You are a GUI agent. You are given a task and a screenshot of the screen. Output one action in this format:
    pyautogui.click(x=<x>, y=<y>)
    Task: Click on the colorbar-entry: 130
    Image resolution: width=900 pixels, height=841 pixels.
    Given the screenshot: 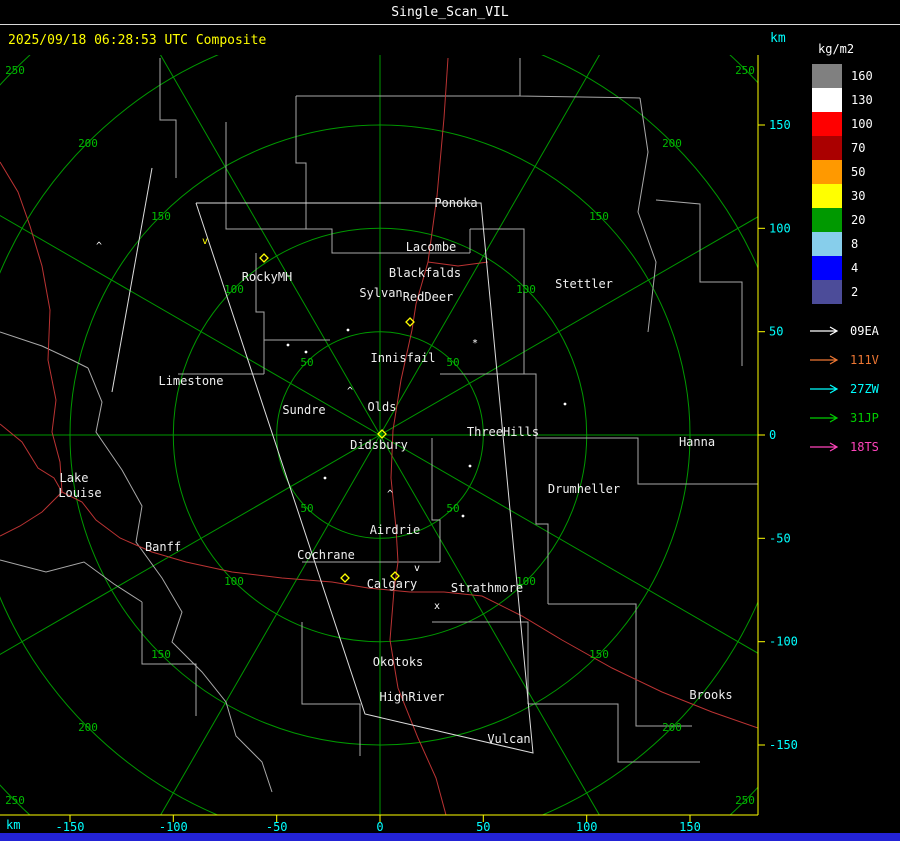 What is the action you would take?
    pyautogui.click(x=842, y=100)
    